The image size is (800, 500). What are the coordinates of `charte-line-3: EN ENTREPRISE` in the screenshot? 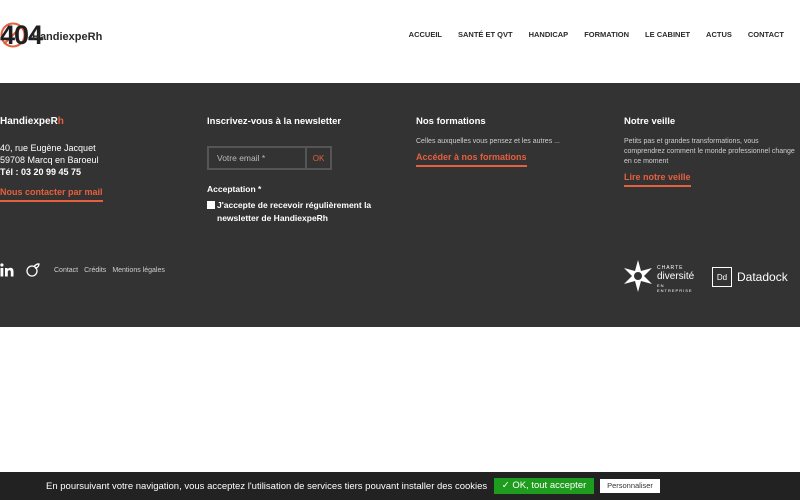 It's located at (675, 288).